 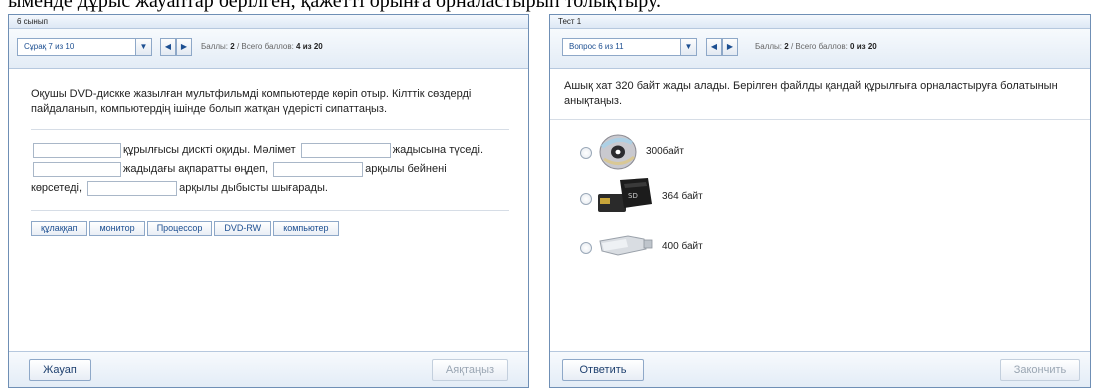 What do you see at coordinates (209, 150) in the screenshot?
I see `fill-text-1: құрылғысы дискті оқиды. Мәлімет` at bounding box center [209, 150].